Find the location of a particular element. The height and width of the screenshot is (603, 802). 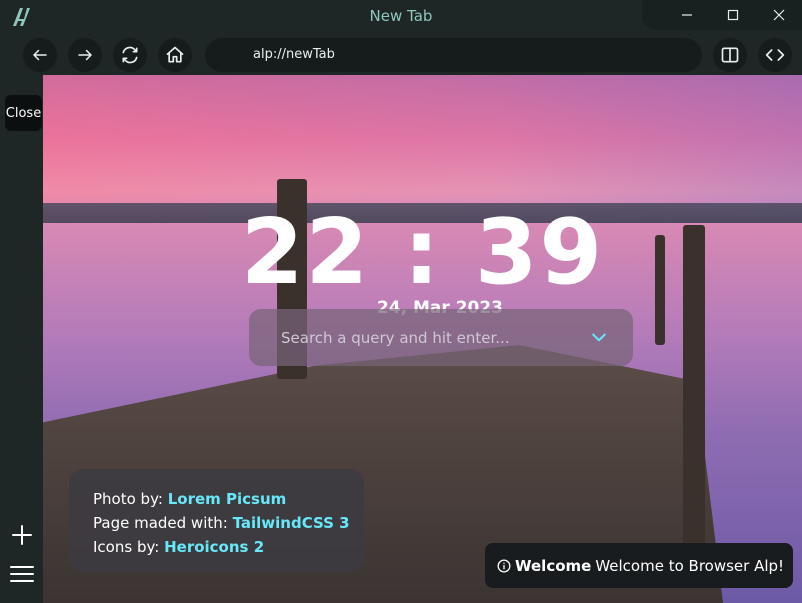

code-icon is located at coordinates (775, 55).